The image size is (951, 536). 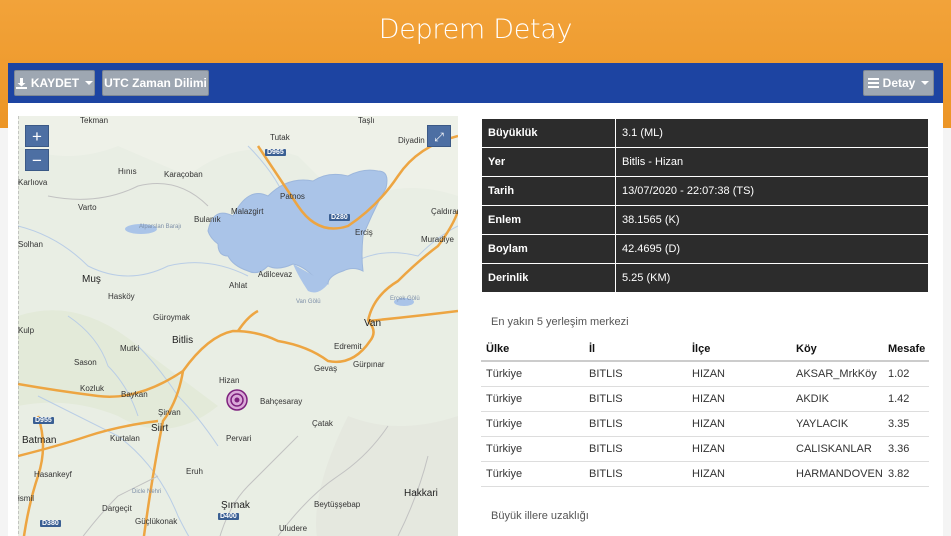 What do you see at coordinates (171, 317) in the screenshot?
I see `map-label: Güroymak` at bounding box center [171, 317].